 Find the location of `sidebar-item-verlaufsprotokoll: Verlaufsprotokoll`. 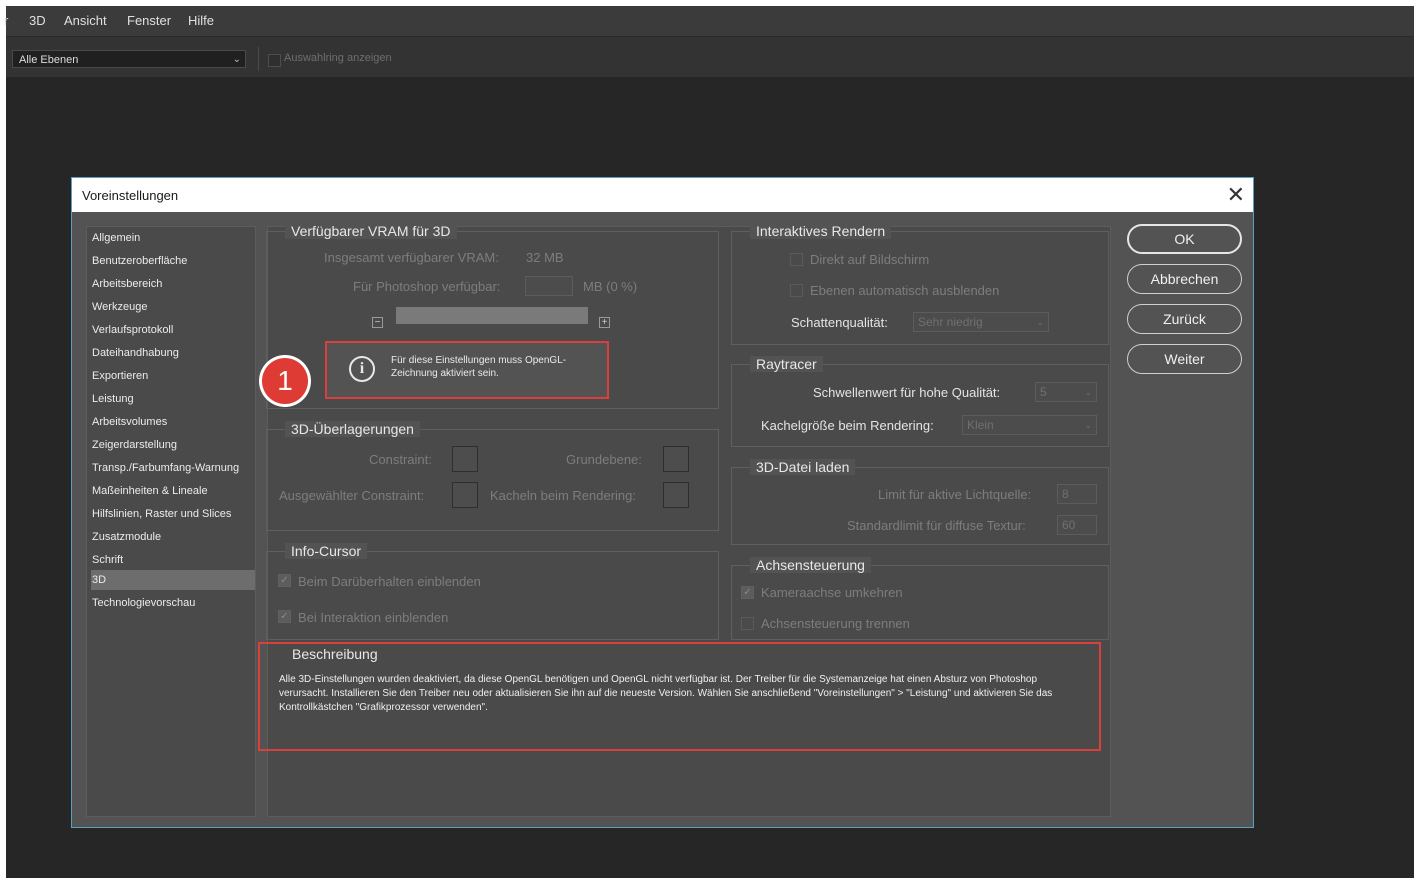

sidebar-item-verlaufsprotokoll: Verlaufsprotokoll is located at coordinates (173, 330).